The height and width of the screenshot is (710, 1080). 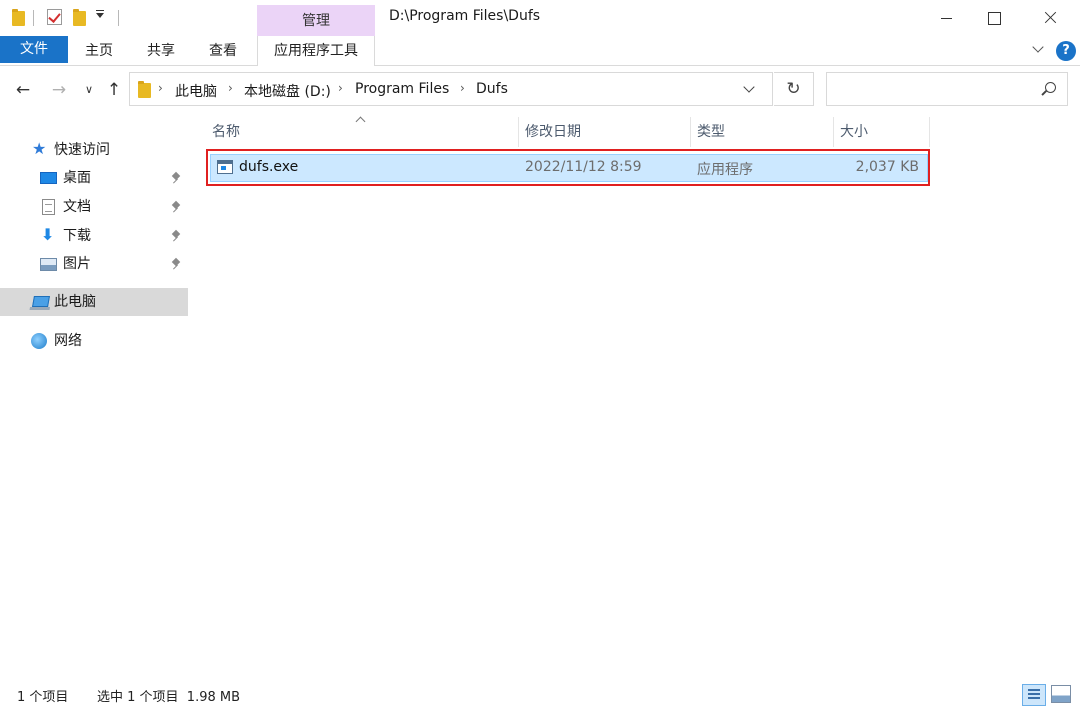 I want to click on sidebar-item-pictures: 图片, so click(x=94, y=264).